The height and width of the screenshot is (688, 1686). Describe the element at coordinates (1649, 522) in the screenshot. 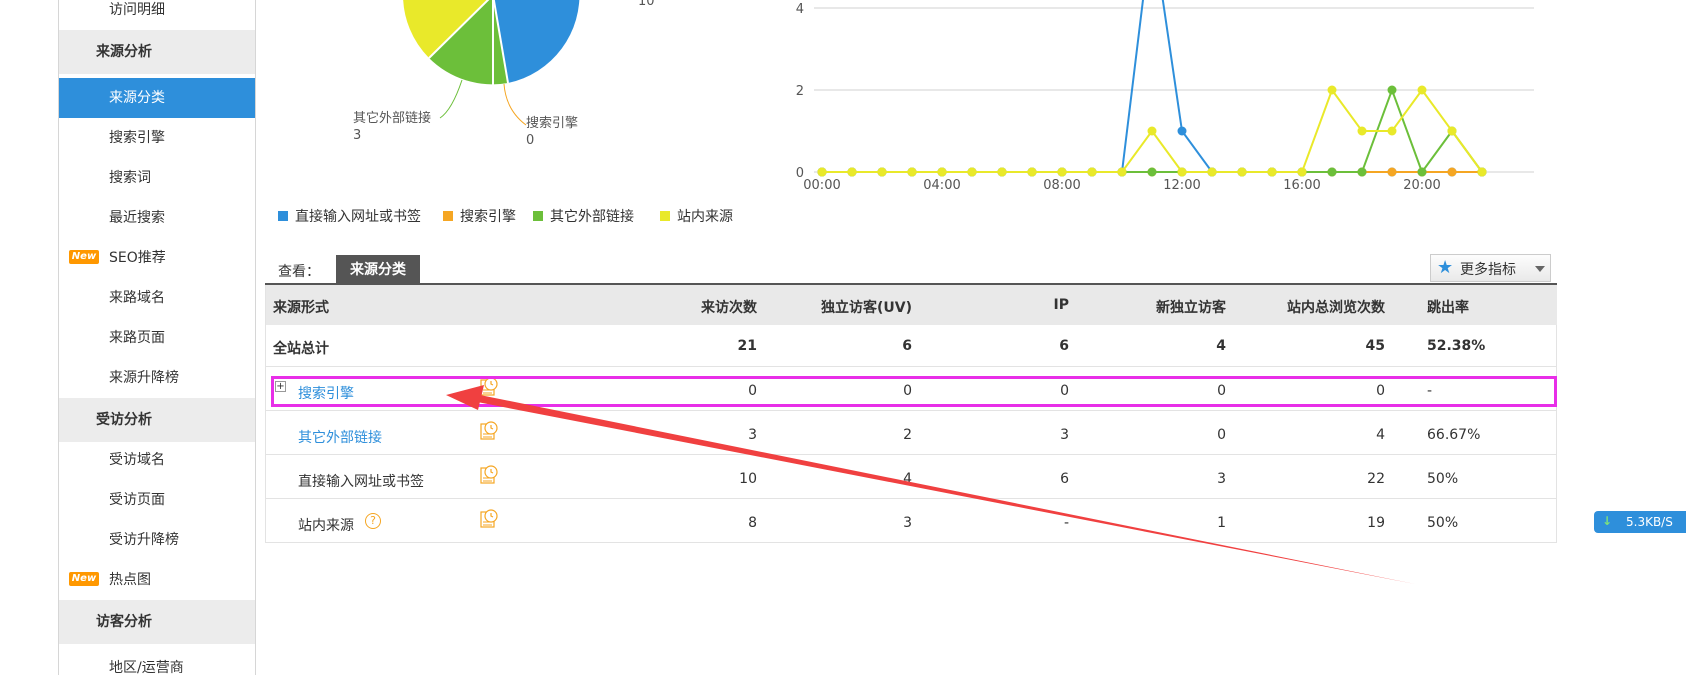

I see `network-speed: 5.3KB/S` at that location.